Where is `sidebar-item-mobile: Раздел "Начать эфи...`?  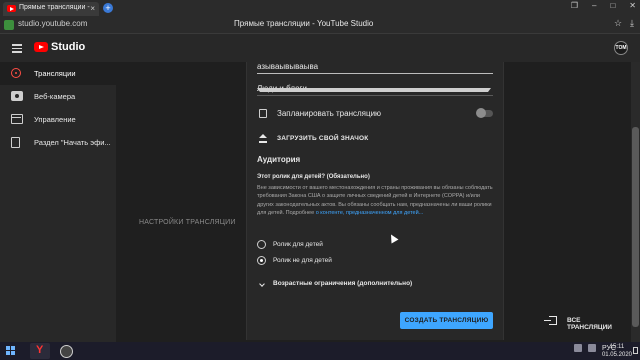
sidebar-item-mobile: Раздел "Начать эфи... is located at coordinates (58, 142).